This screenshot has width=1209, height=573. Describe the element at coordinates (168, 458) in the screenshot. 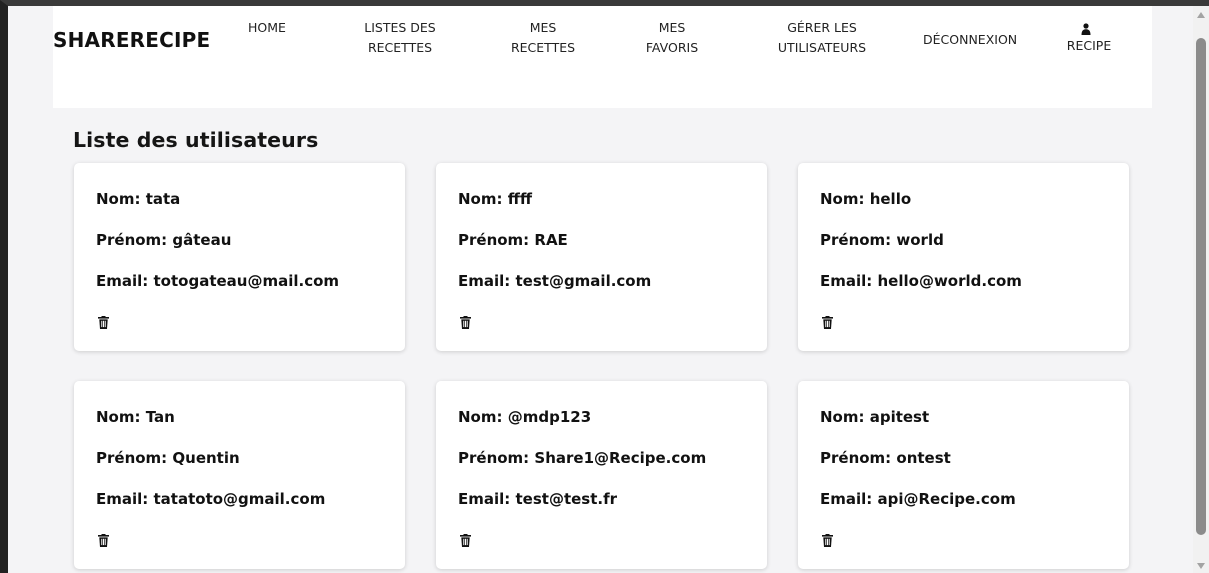

I see `user-prenom: Prénom: Quentin` at that location.